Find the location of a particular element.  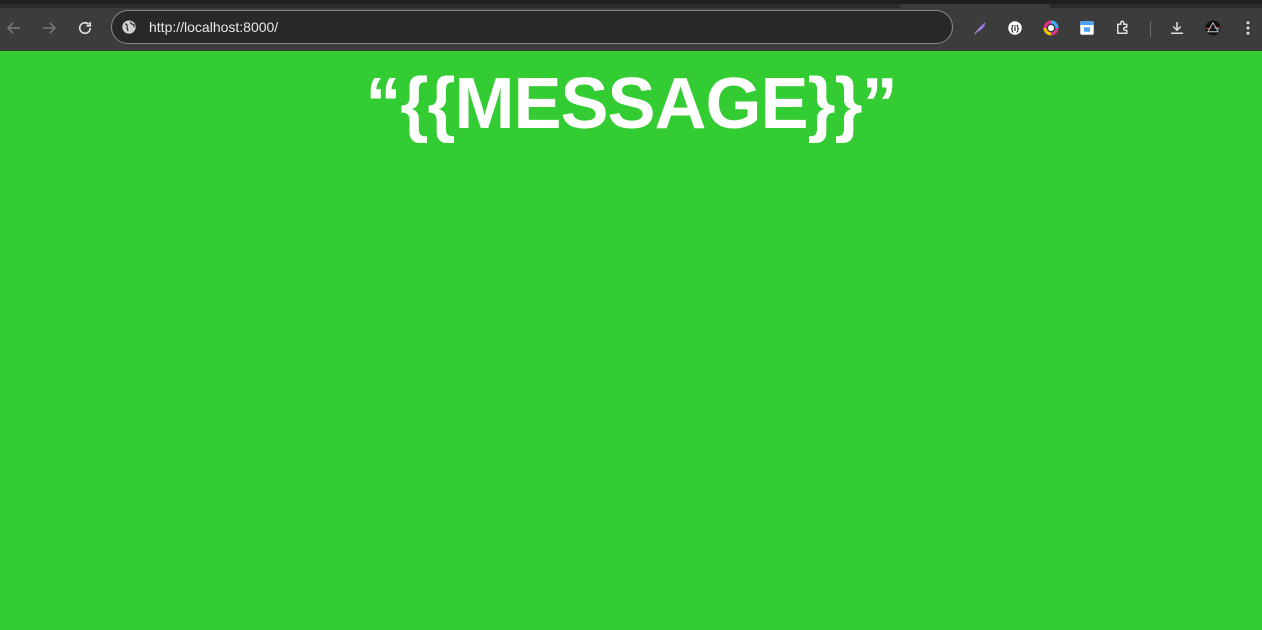

kebab-menu-icon is located at coordinates (1248, 28).